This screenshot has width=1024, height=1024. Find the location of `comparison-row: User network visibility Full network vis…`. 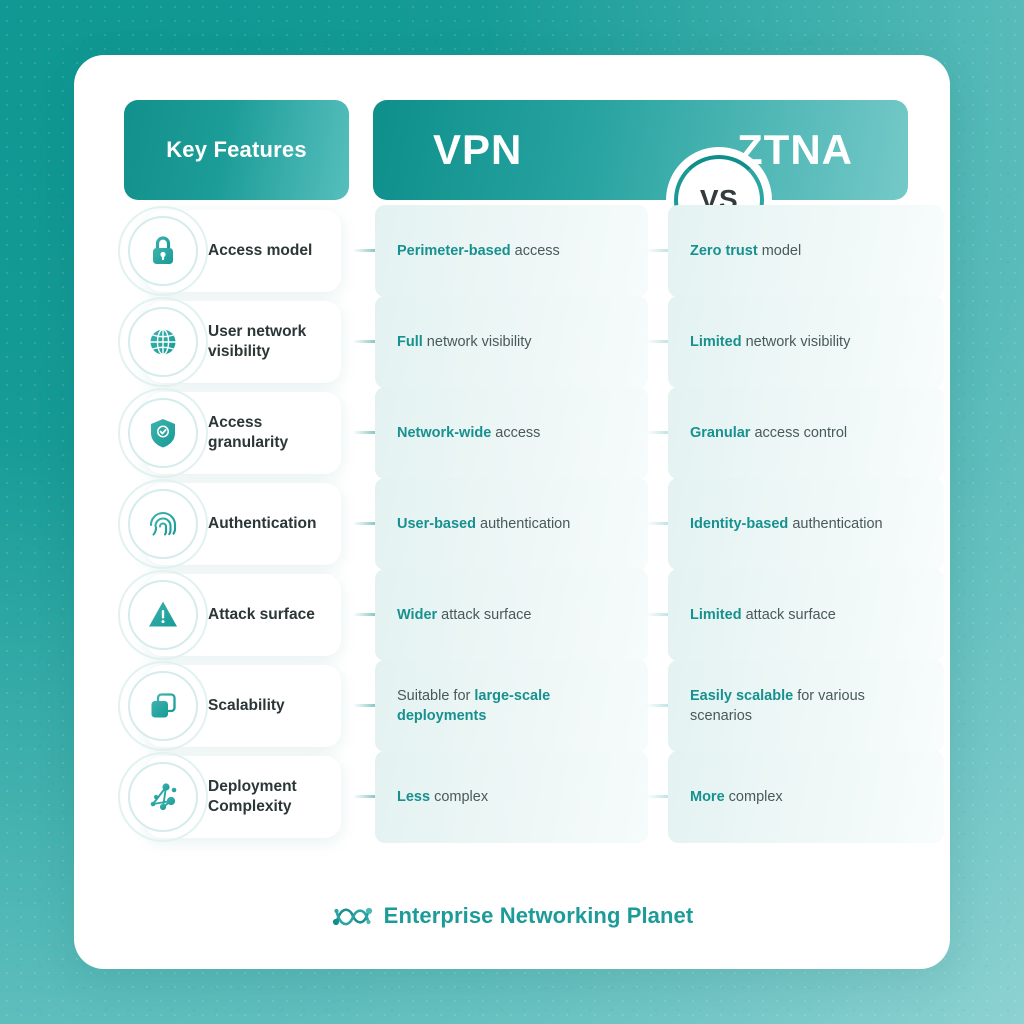

comparison-row: User network visibility Full network vis… is located at coordinates (512, 342).